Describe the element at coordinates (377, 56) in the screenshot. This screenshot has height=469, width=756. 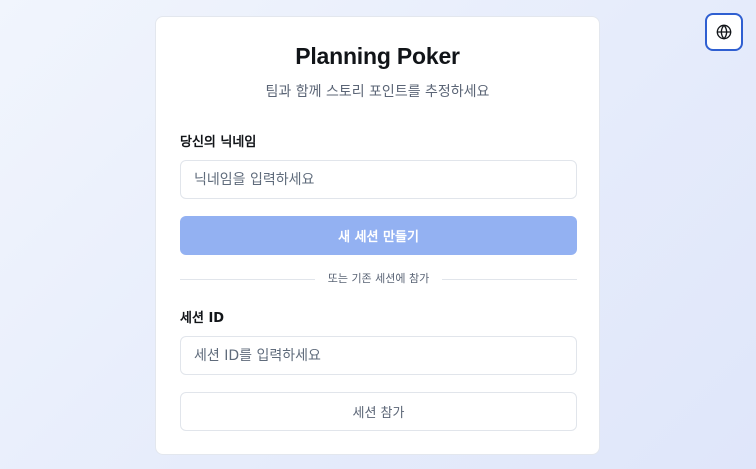
I see `app-title: Planning Poker` at that location.